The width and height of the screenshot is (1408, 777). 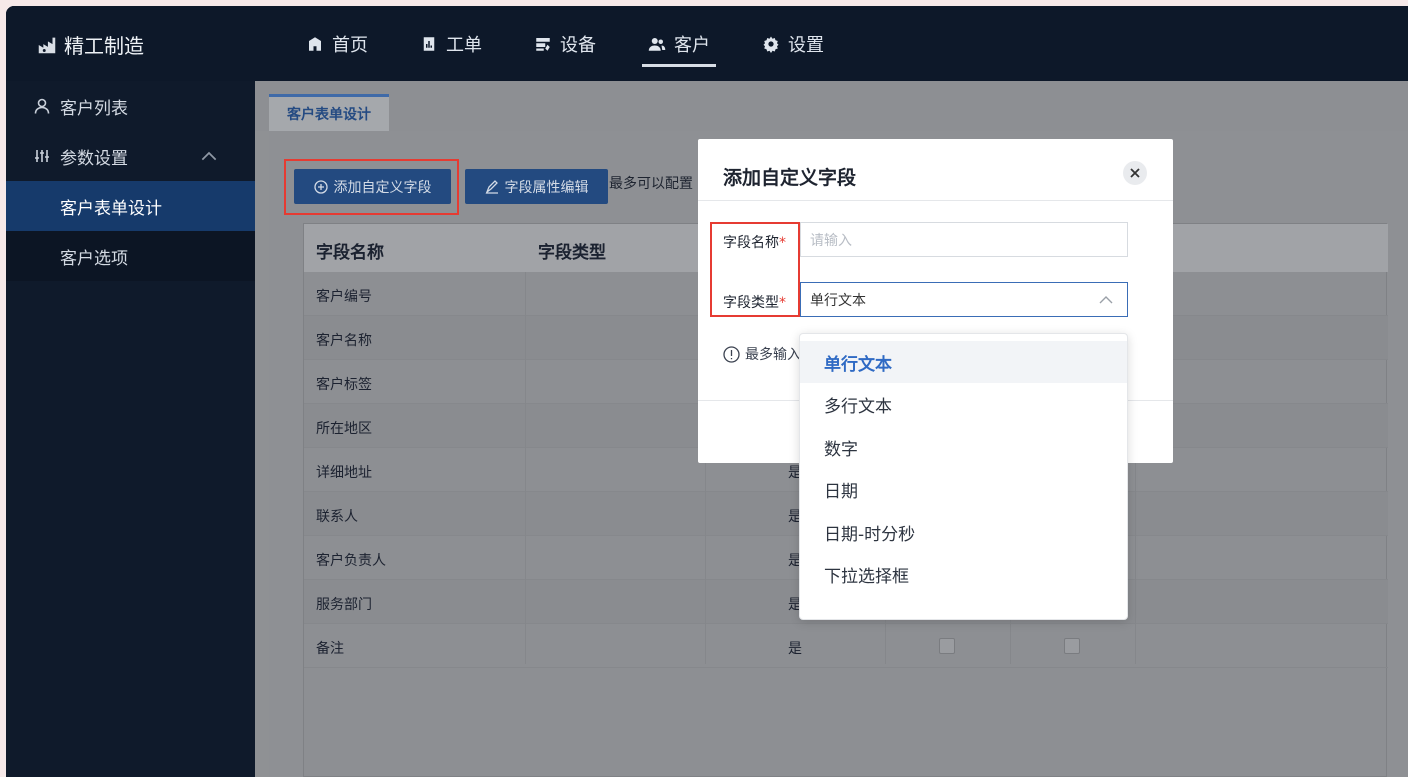 What do you see at coordinates (104, 46) in the screenshot?
I see `brand-name: 精工制造` at bounding box center [104, 46].